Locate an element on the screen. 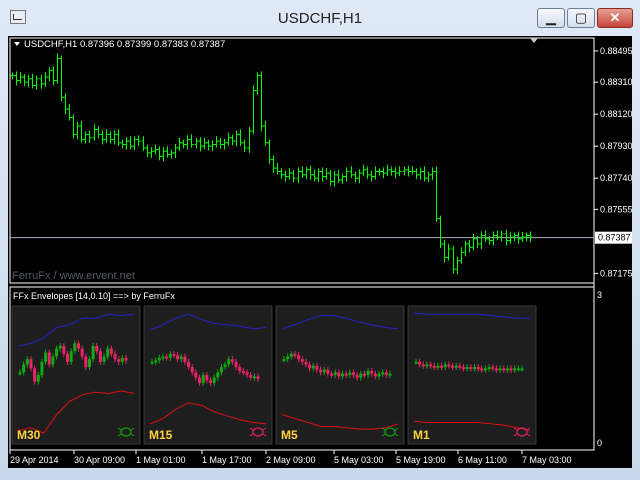 The width and height of the screenshot is (640, 480). minimize-icon: ▁ is located at coordinates (551, 17).